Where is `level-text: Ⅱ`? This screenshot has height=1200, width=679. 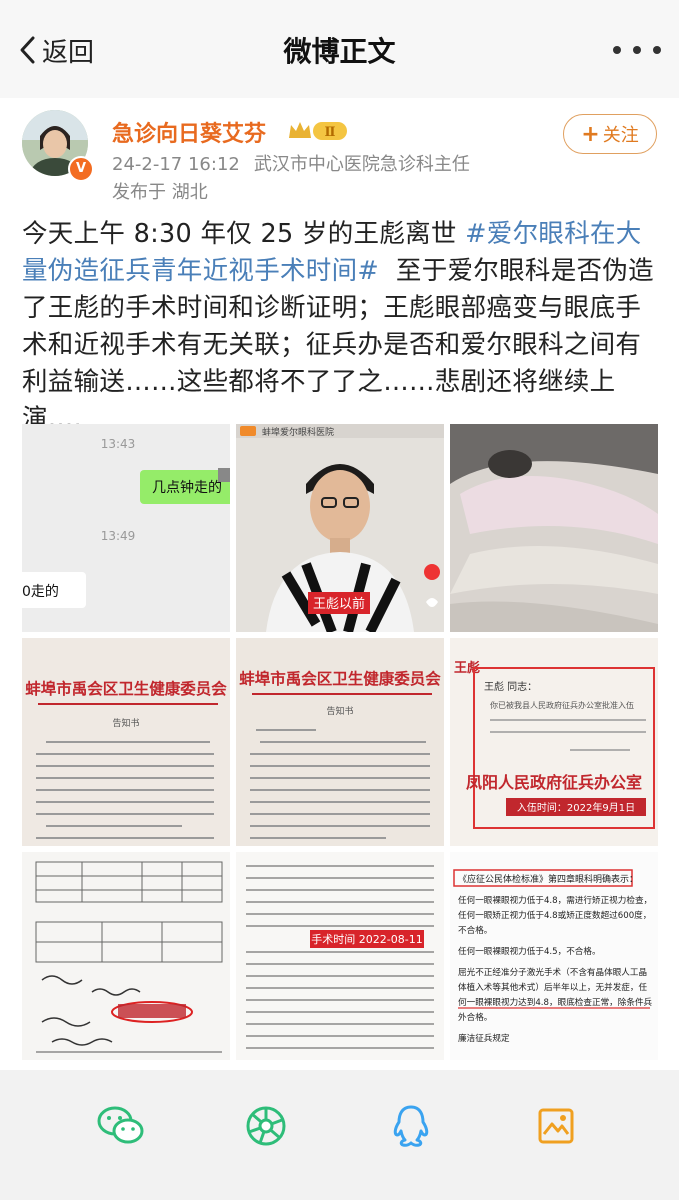
level-text: Ⅱ is located at coordinates (330, 132).